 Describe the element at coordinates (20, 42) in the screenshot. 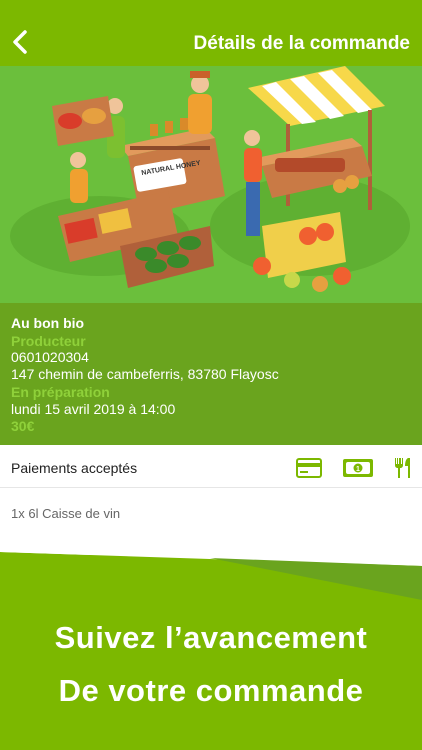

I see `back-chevron-icon` at that location.